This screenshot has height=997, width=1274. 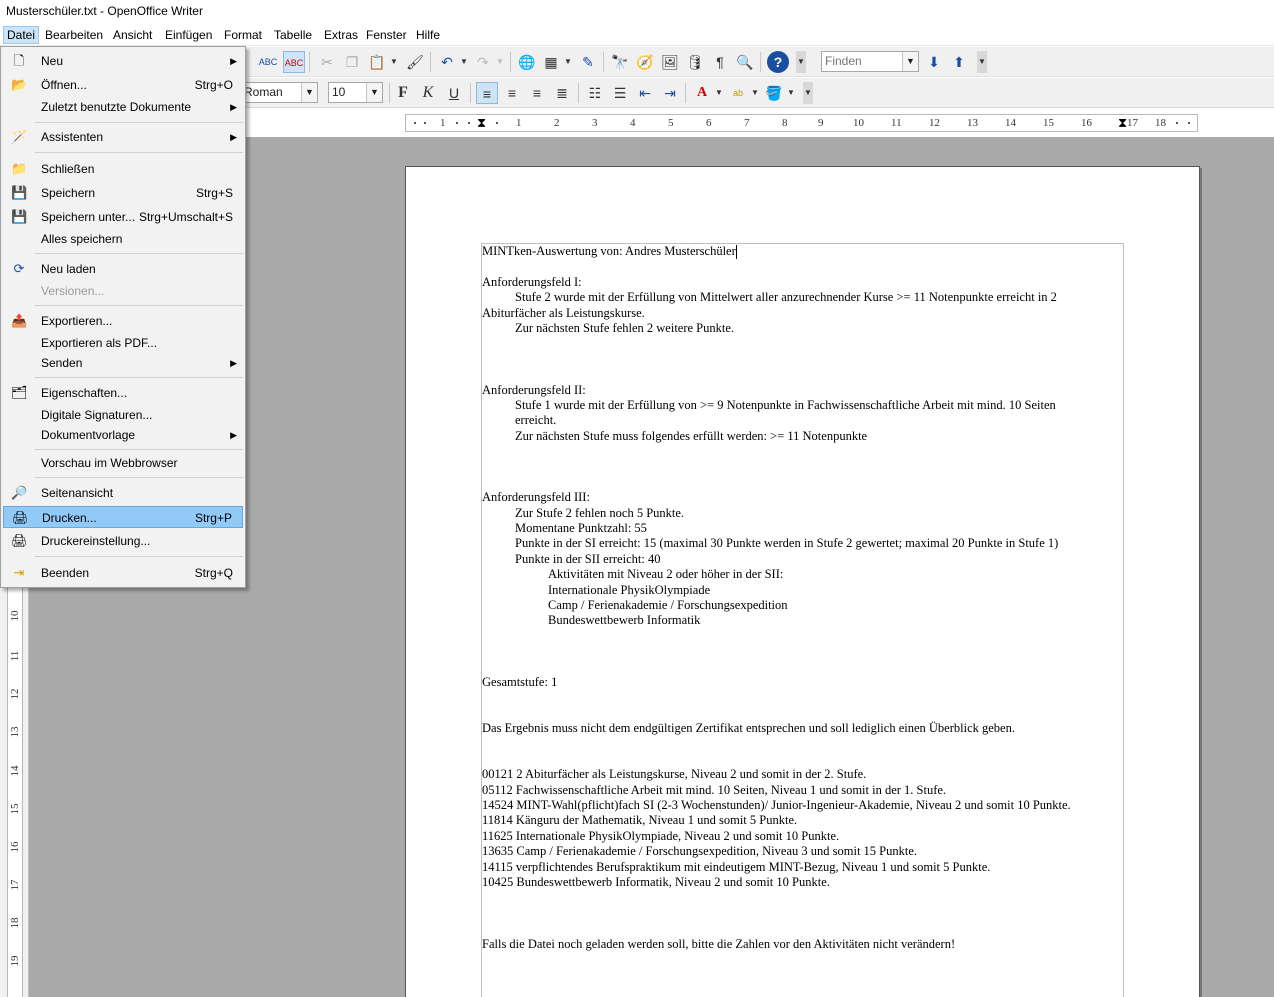 What do you see at coordinates (802, 620) in the screenshot?
I see `document-line: Bundeswettbewerb Informatik` at bounding box center [802, 620].